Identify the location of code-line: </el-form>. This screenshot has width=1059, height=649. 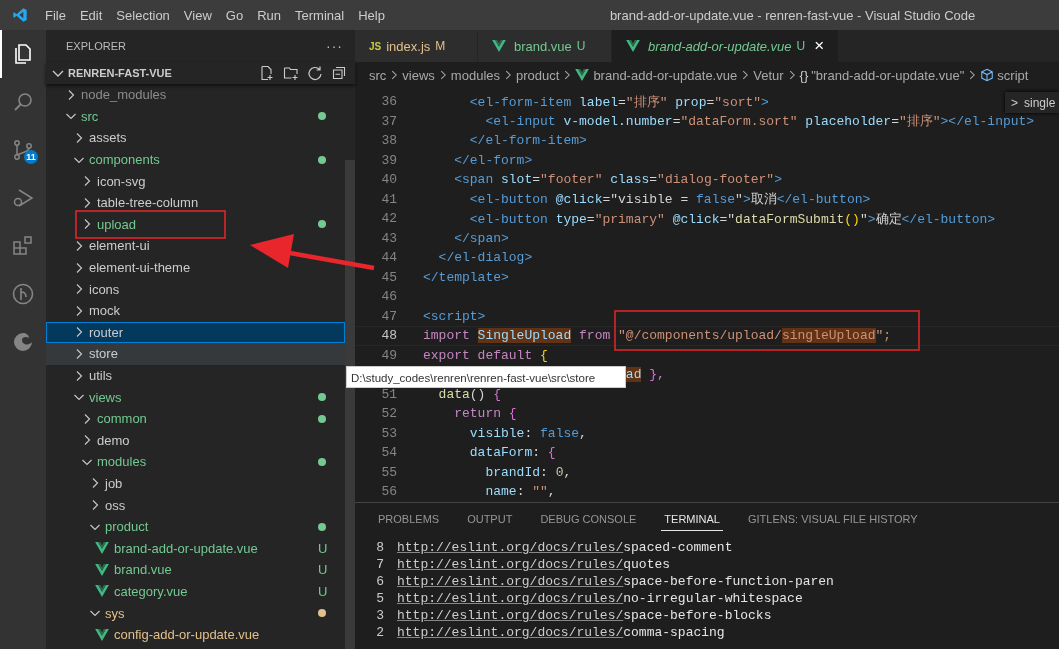
(493, 160).